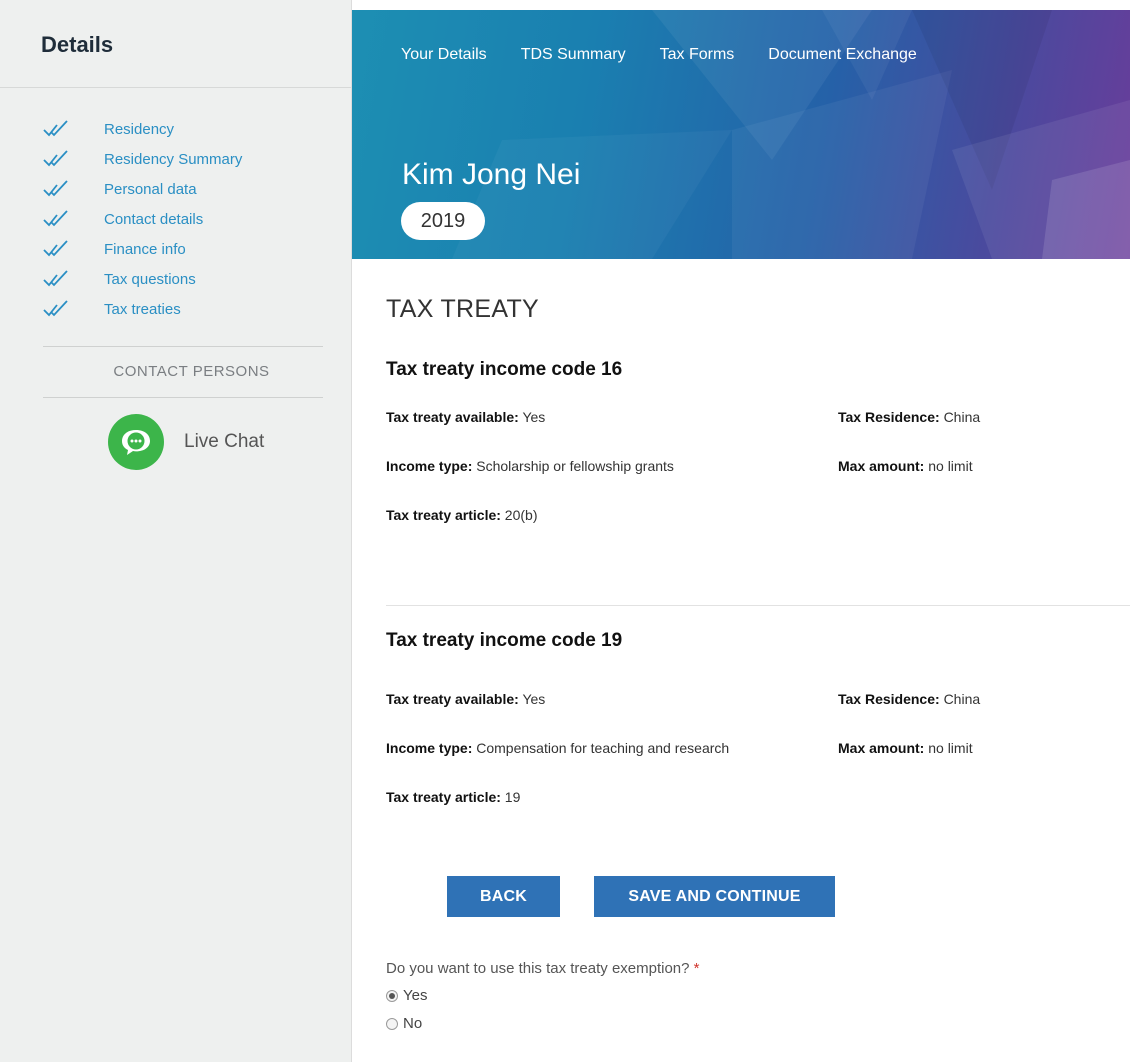 Image resolution: width=1130 pixels, height=1062 pixels. I want to click on tab-tax-forms: Tax Forms, so click(697, 55).